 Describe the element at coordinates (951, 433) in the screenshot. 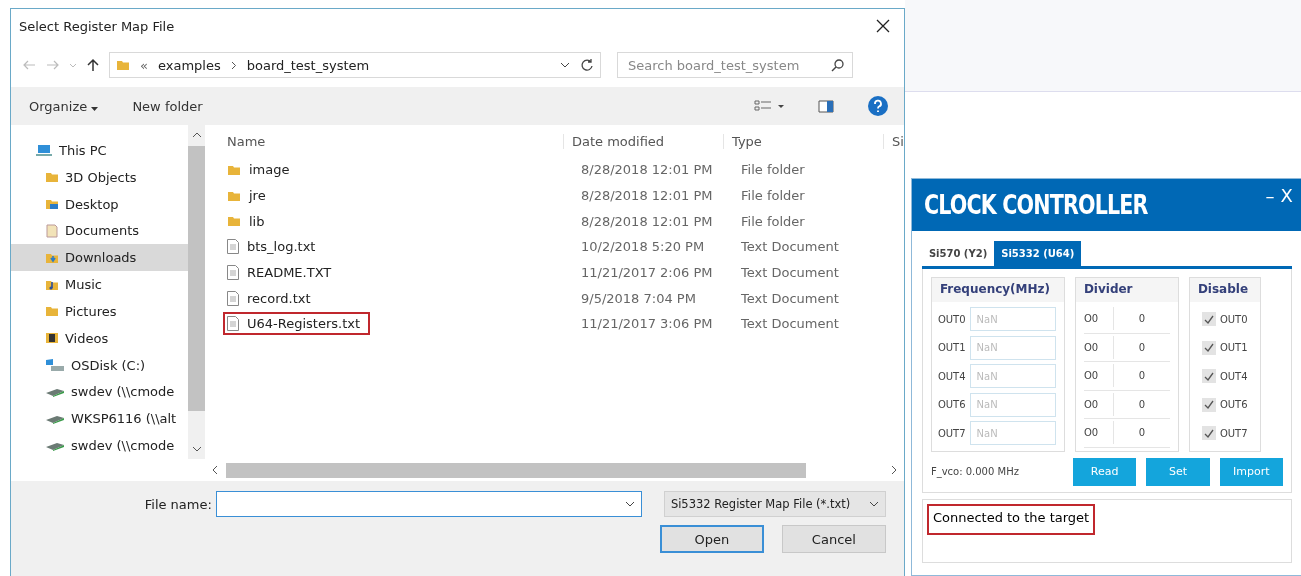

I see `output-label: OUT7` at that location.